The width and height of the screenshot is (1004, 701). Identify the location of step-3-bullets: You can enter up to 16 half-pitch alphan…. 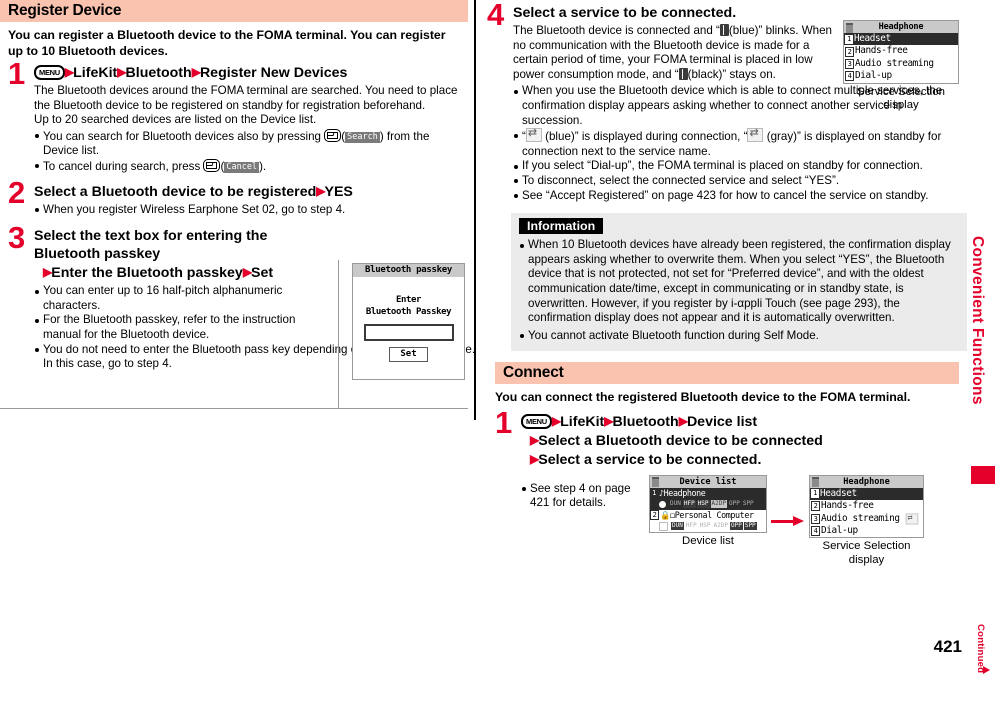
(254, 328).